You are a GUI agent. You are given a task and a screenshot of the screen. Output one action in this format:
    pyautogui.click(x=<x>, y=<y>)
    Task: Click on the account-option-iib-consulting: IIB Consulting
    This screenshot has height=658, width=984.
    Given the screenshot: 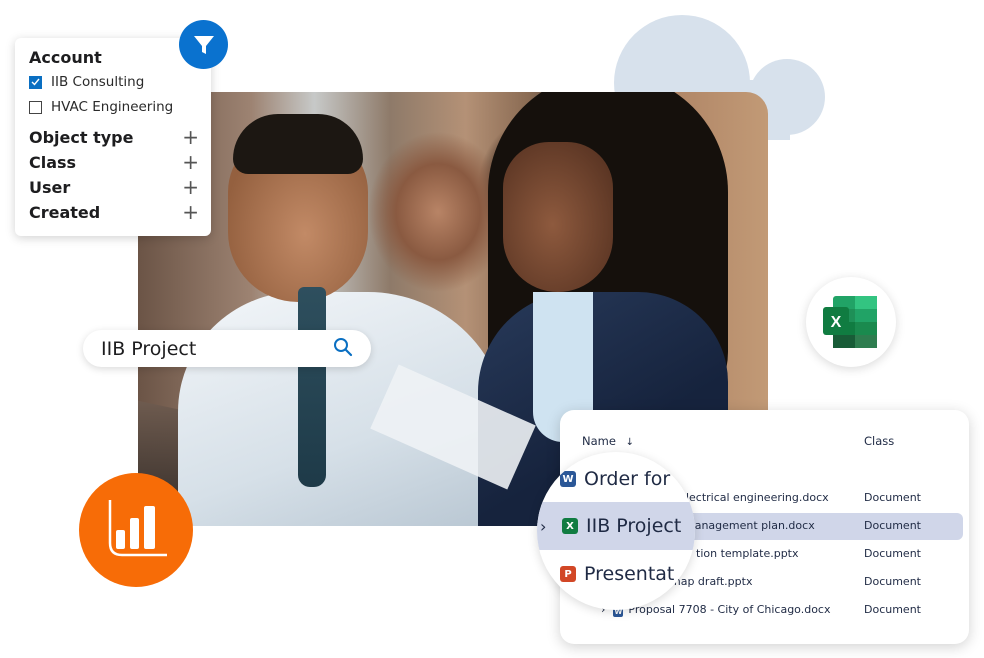 What is the action you would take?
    pyautogui.click(x=86, y=82)
    